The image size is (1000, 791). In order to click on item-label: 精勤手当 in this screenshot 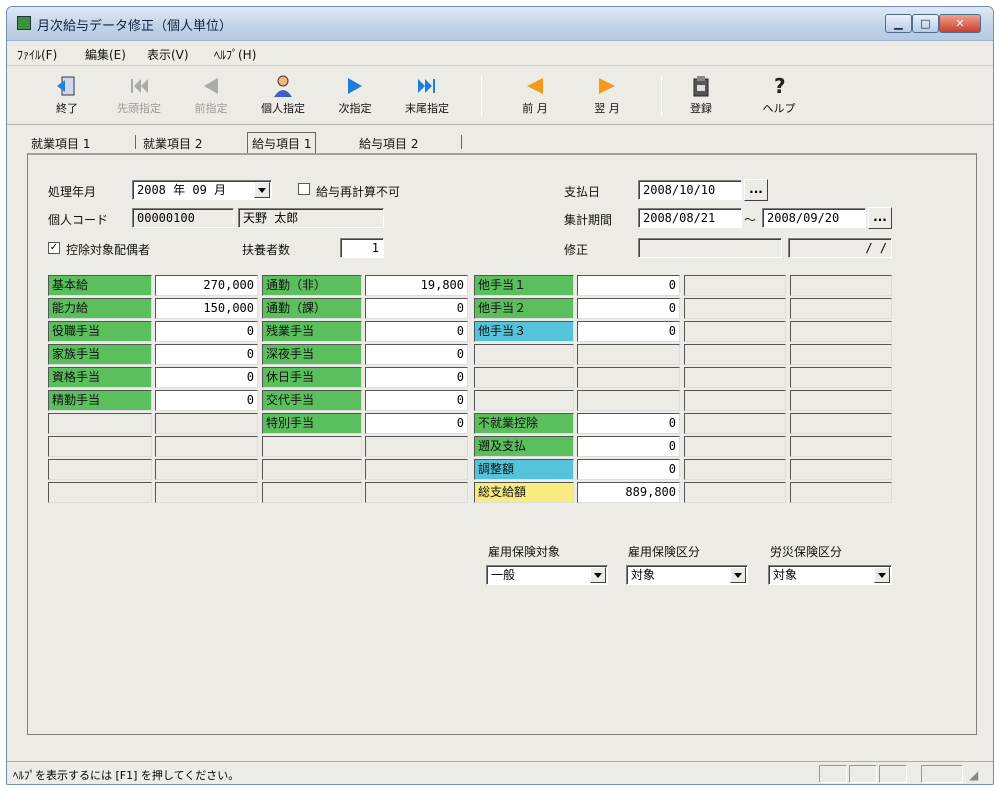, I will do `click(100, 400)`.